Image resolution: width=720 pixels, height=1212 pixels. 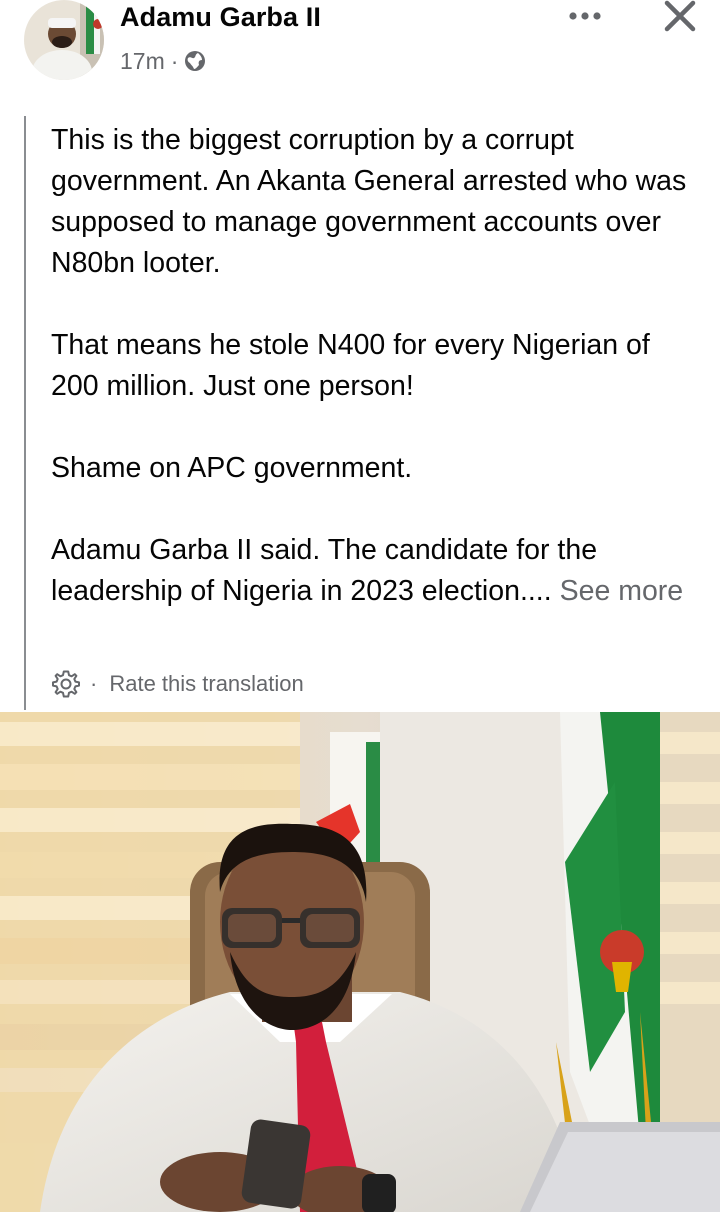 I want to click on post-paragraph: Shame on APC government., so click(x=232, y=468).